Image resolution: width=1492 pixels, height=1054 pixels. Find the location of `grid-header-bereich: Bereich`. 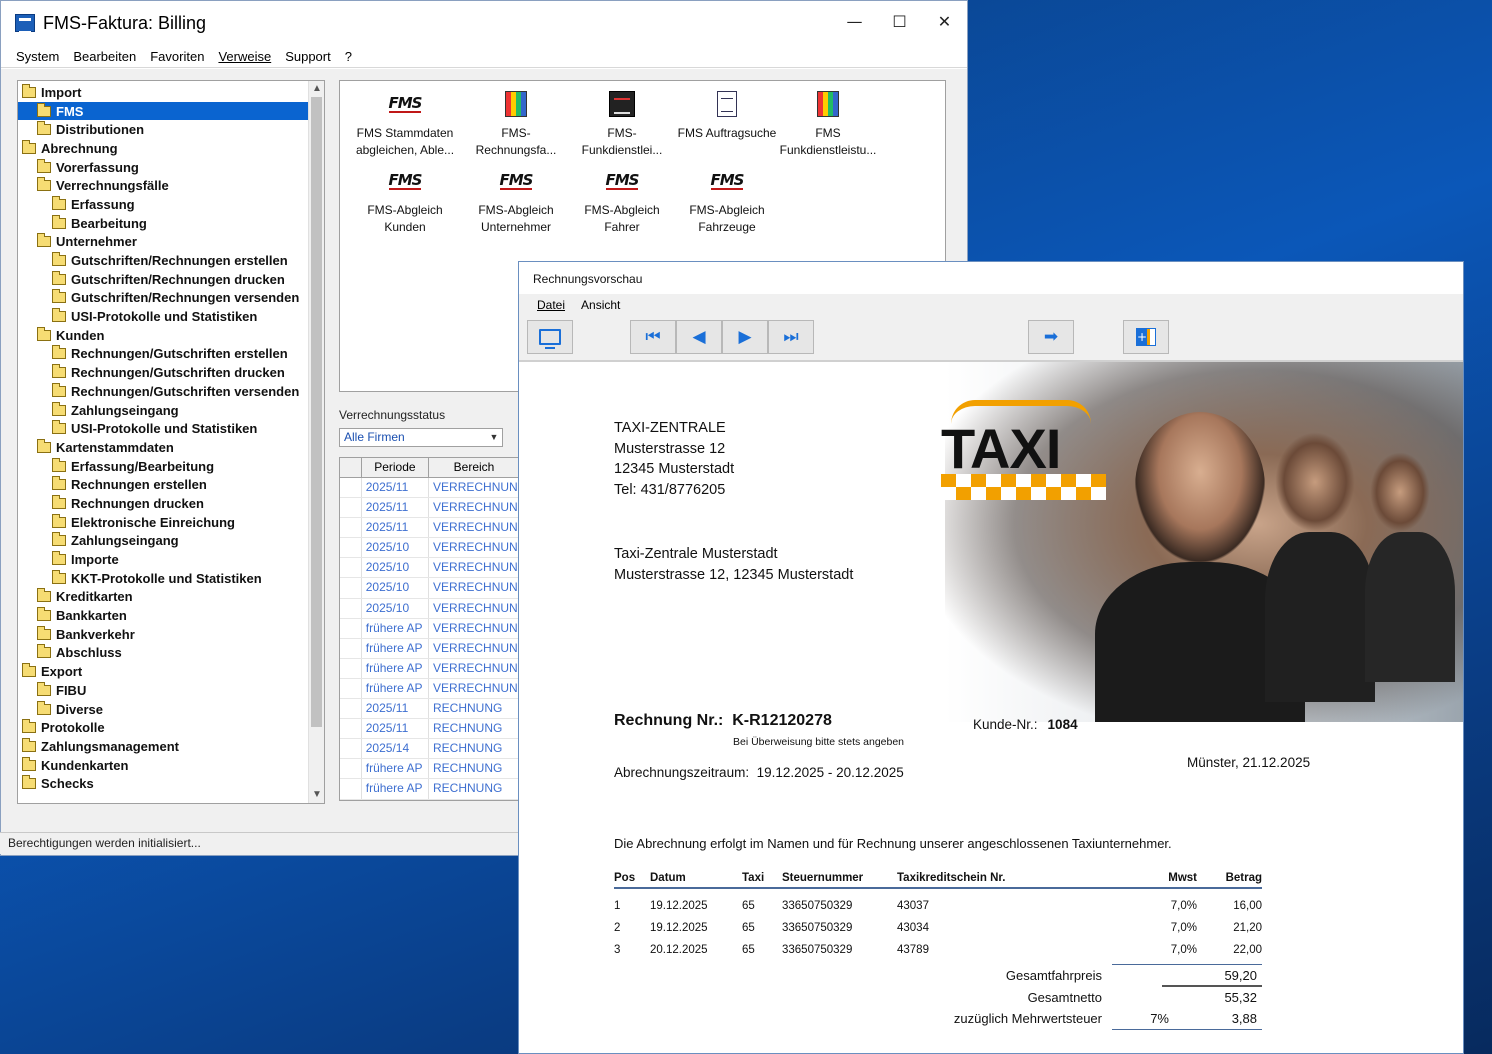

grid-header-bereich: Bereich is located at coordinates (474, 467).